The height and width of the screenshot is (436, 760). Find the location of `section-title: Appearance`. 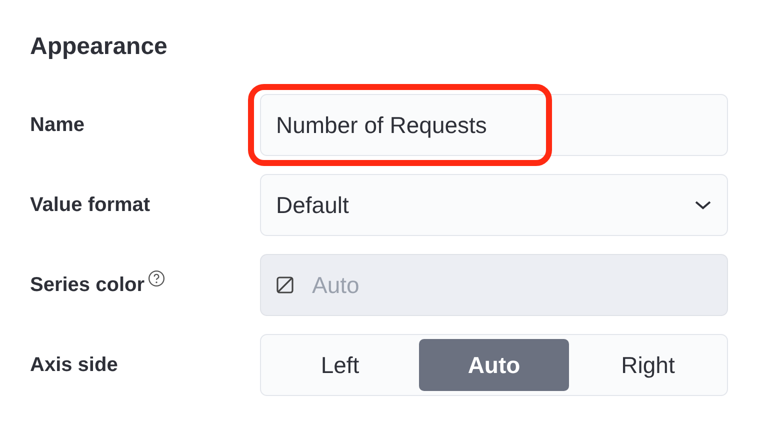

section-title: Appearance is located at coordinates (99, 47).